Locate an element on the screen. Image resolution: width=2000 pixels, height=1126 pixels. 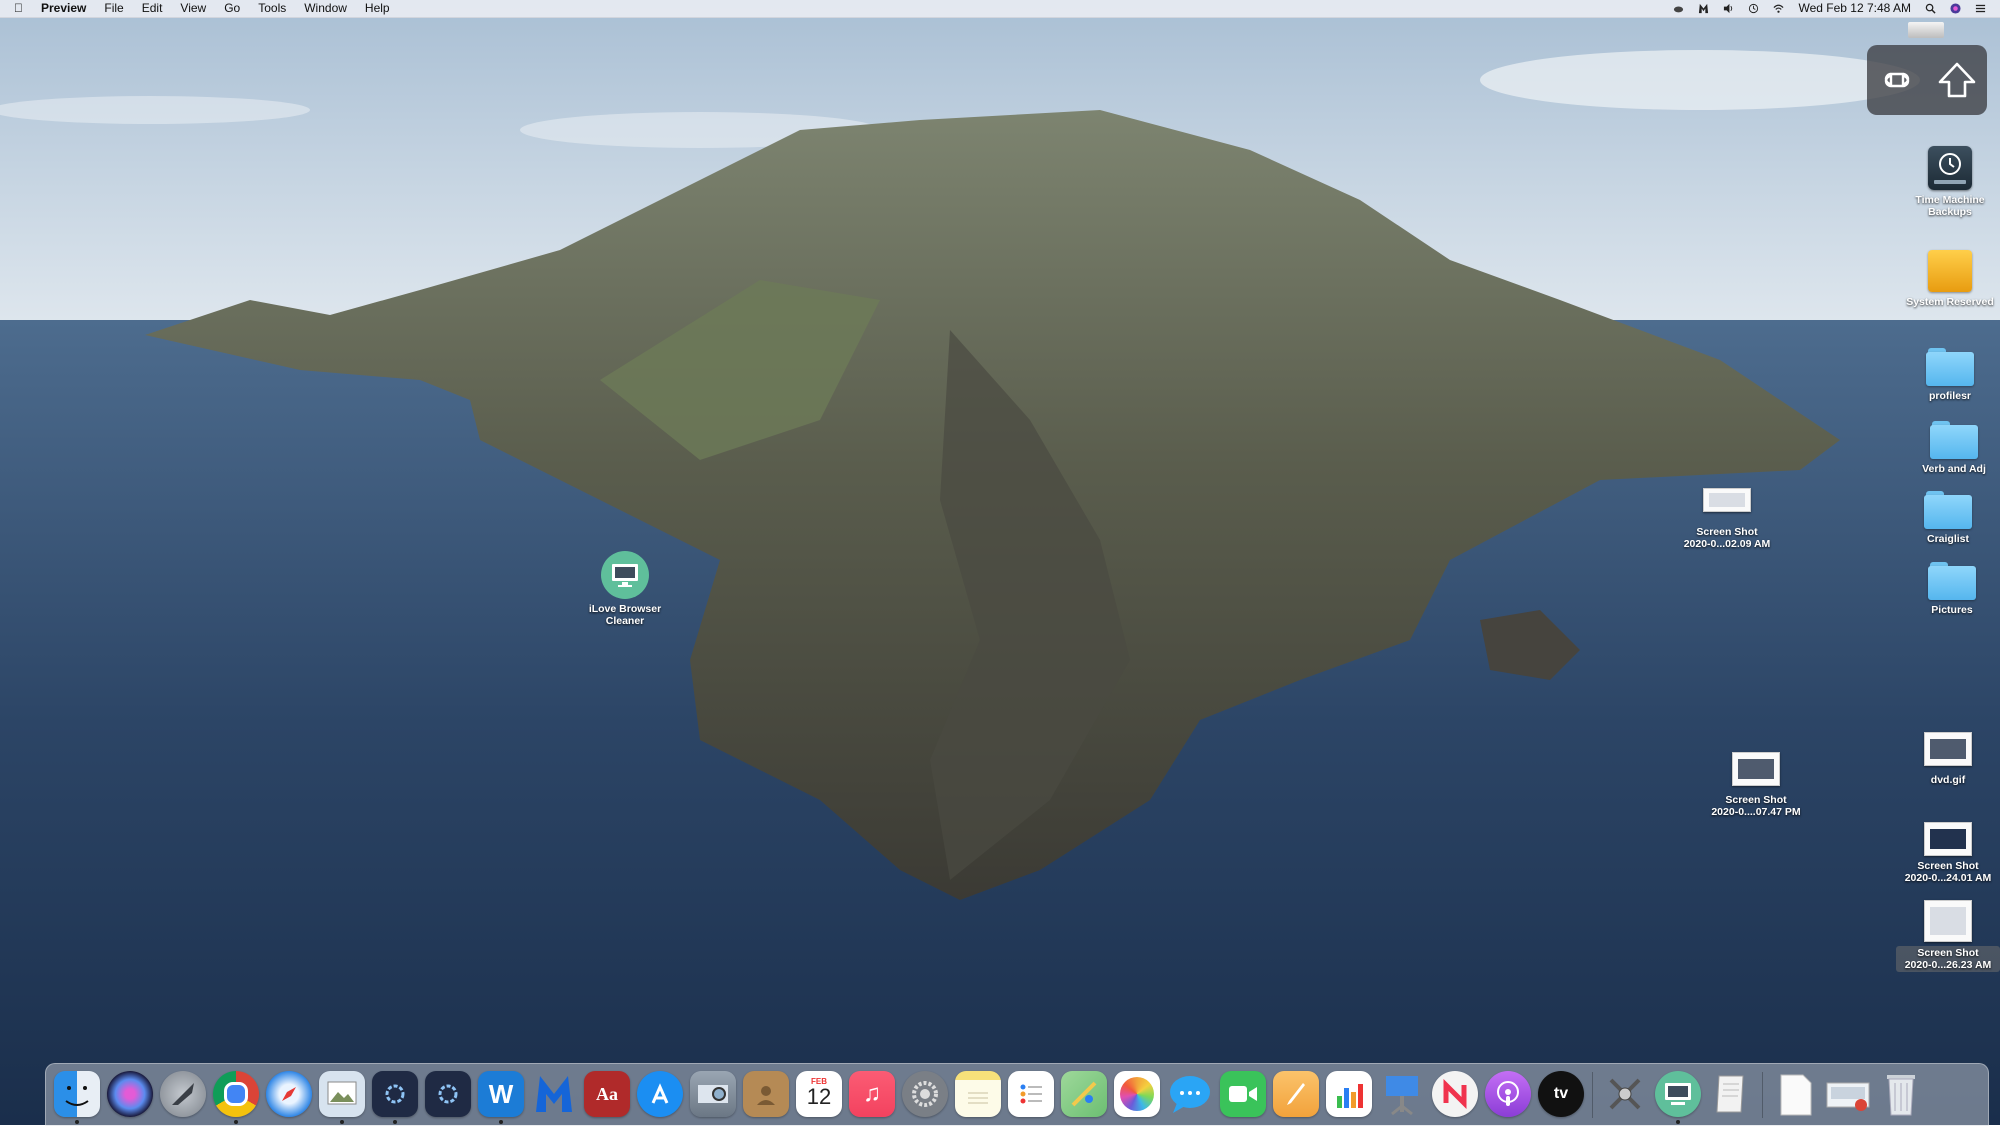
desktop-icon-craiglist: Craiglist is located at coordinates (1948, 518).